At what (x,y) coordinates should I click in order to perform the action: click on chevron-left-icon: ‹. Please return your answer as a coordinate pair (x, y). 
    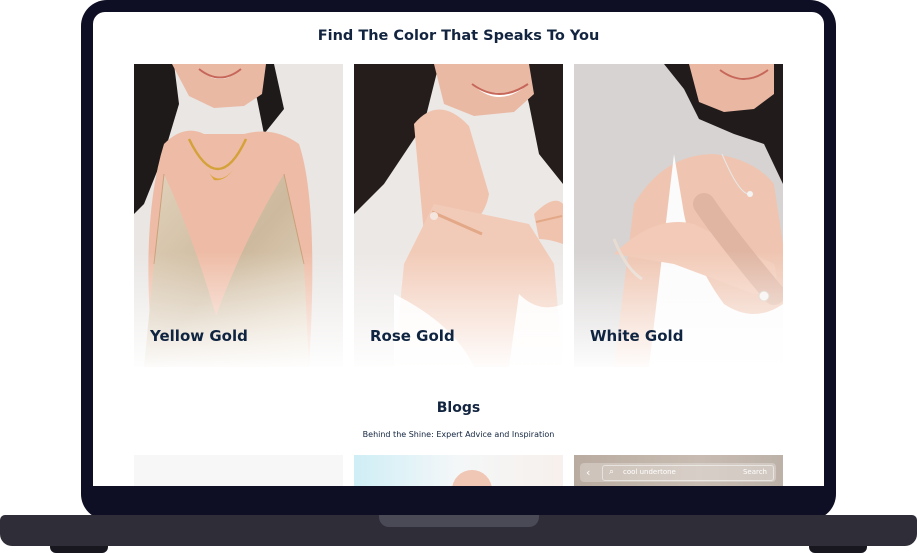
    Looking at the image, I should click on (588, 472).